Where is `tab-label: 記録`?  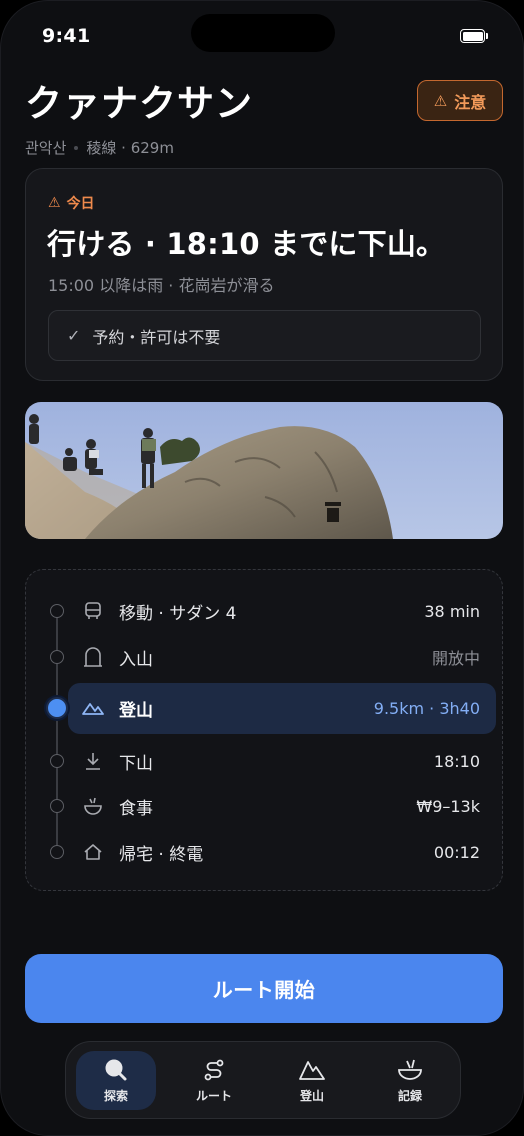 tab-label: 記録 is located at coordinates (409, 1096).